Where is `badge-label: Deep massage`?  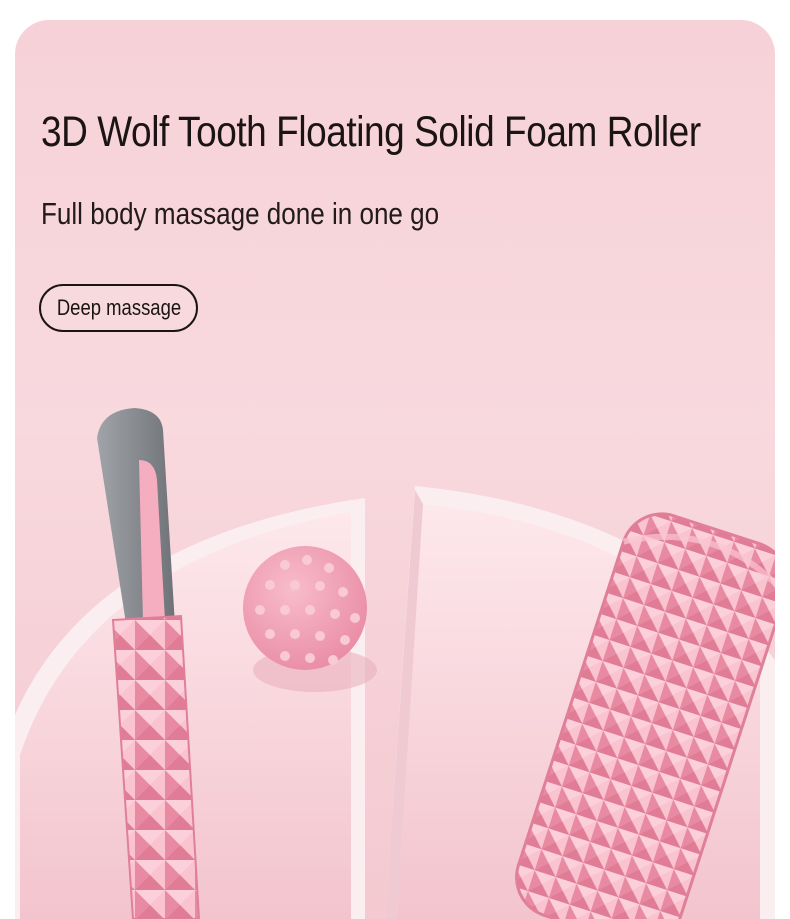
badge-label: Deep massage is located at coordinates (118, 307).